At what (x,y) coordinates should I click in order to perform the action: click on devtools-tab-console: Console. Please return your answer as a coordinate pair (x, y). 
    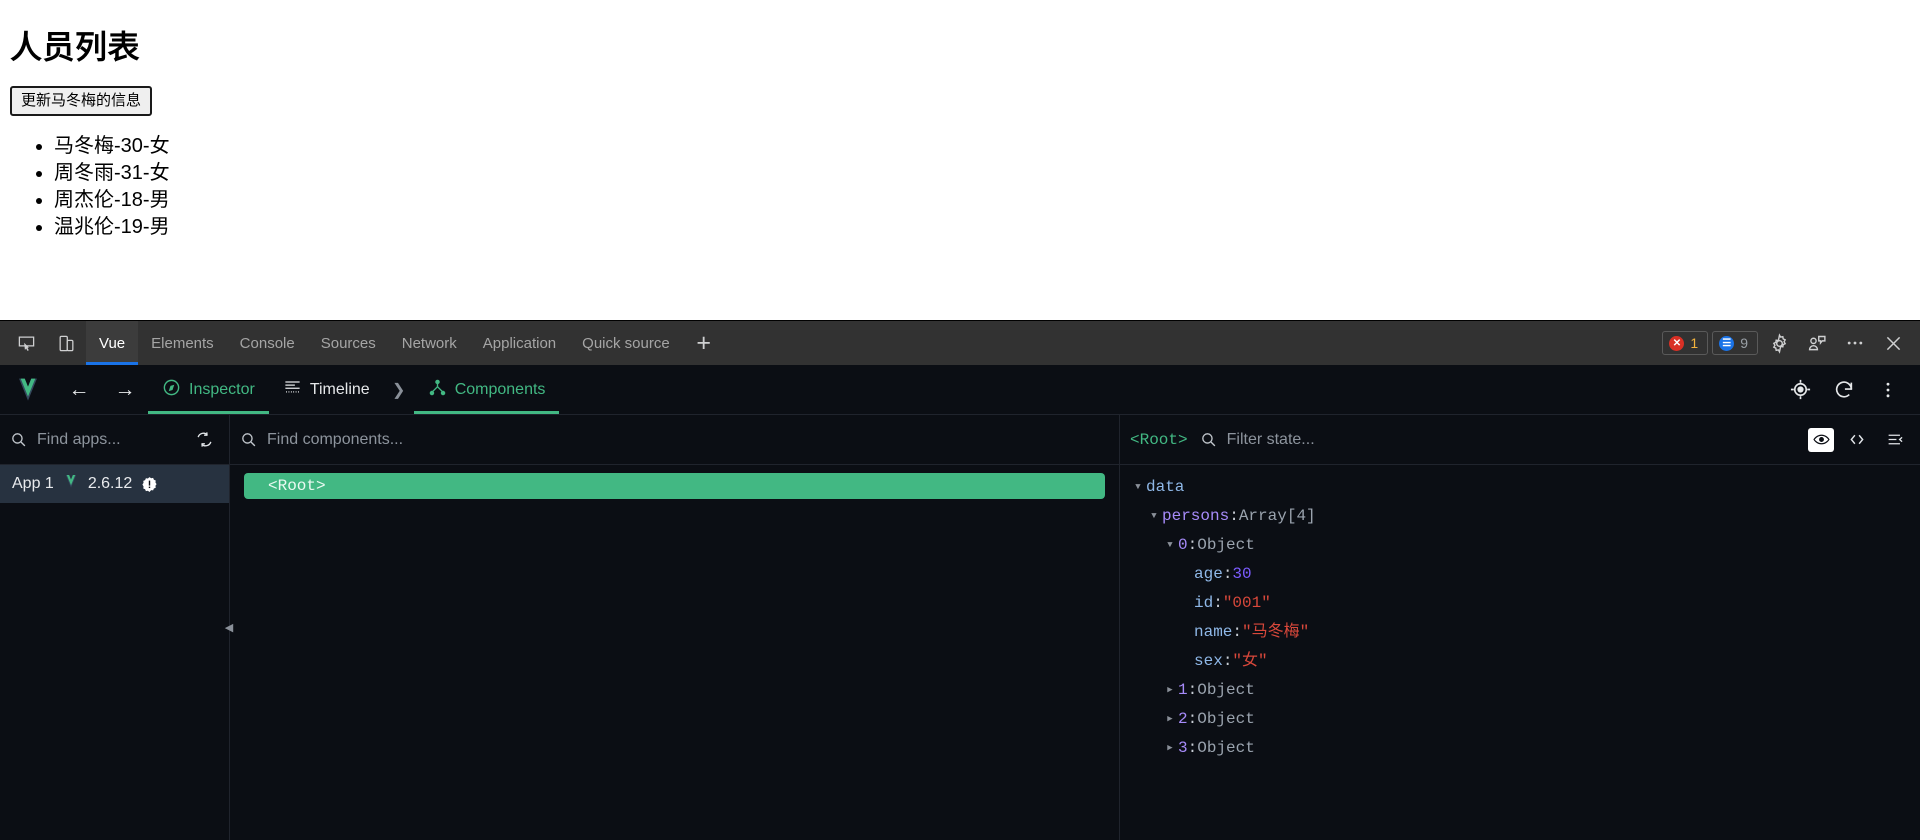
    Looking at the image, I should click on (267, 343).